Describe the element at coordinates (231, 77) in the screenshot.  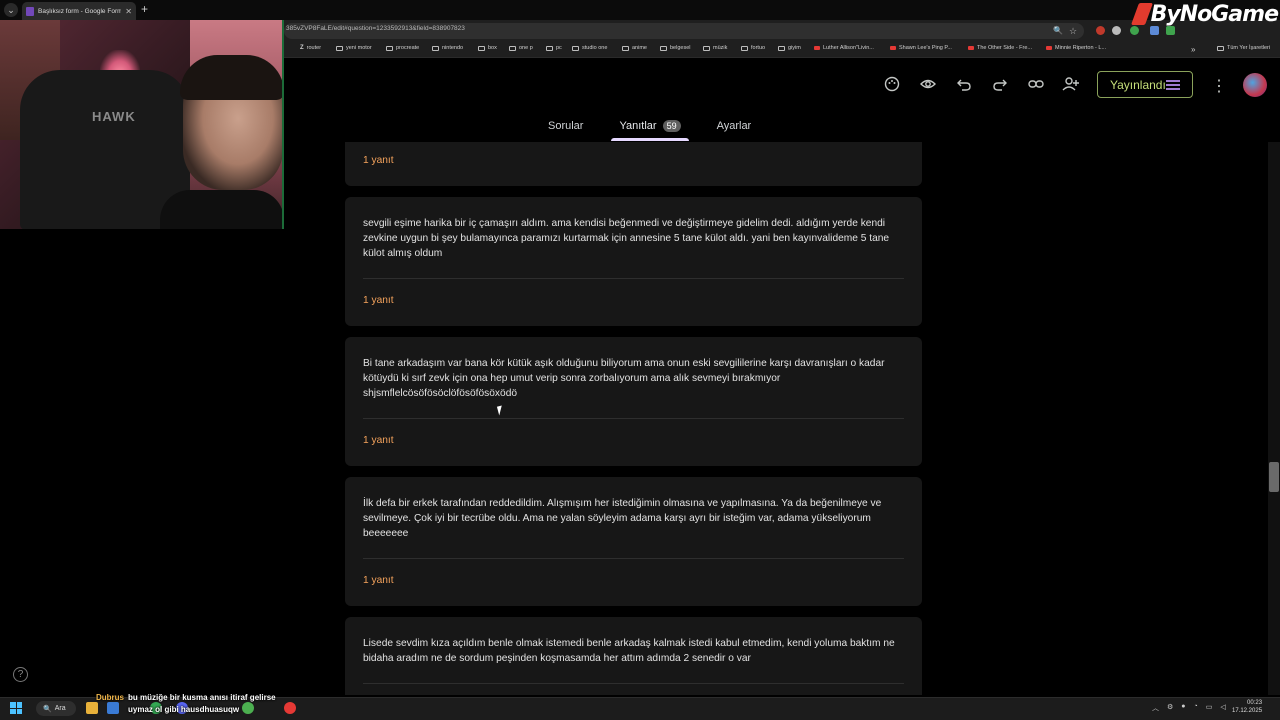
I see `webcam-person-hair` at that location.